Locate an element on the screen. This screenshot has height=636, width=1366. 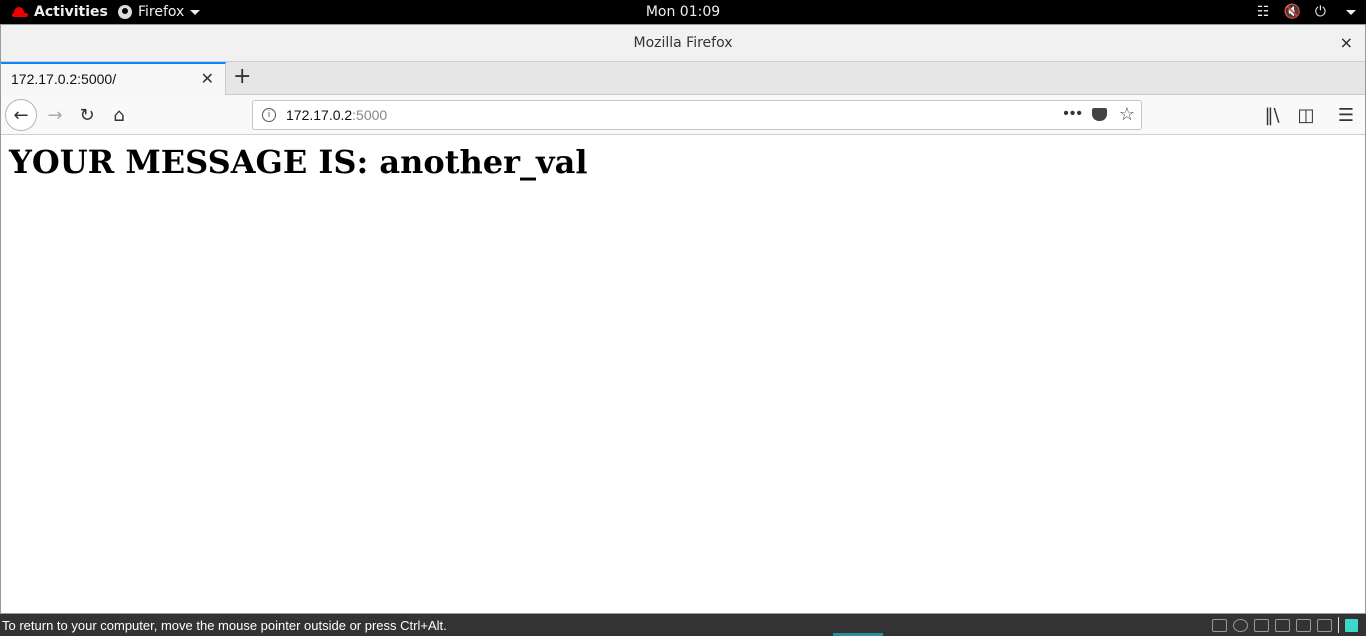
tab-active: 172.17.0.2:5000/ ✕ is located at coordinates (113, 78).